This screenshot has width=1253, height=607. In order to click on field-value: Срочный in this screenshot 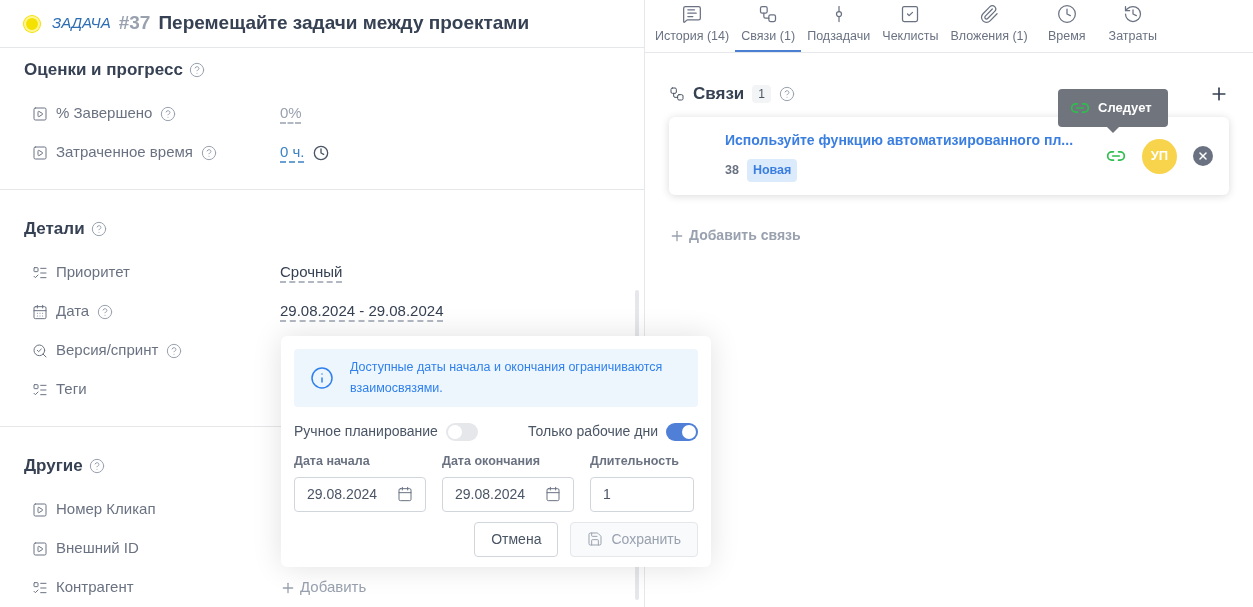, I will do `click(311, 272)`.